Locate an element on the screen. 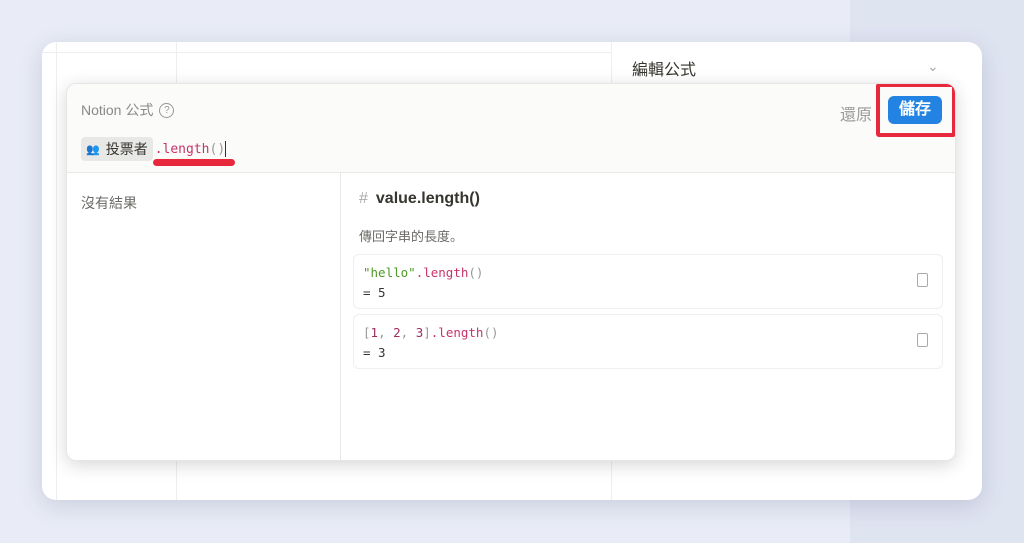  highlight-underline is located at coordinates (194, 162).